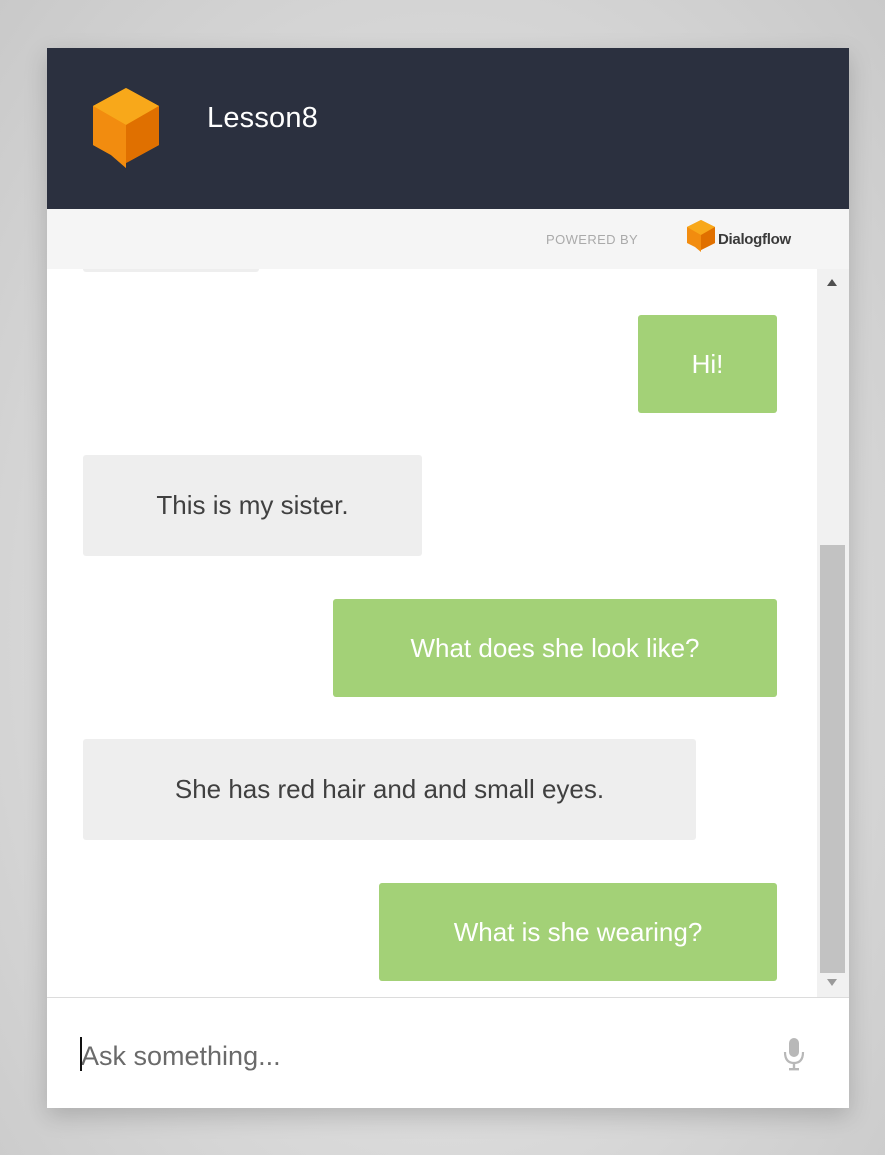 The height and width of the screenshot is (1155, 885). I want to click on powered-by-label: POWERED BY, so click(592, 239).